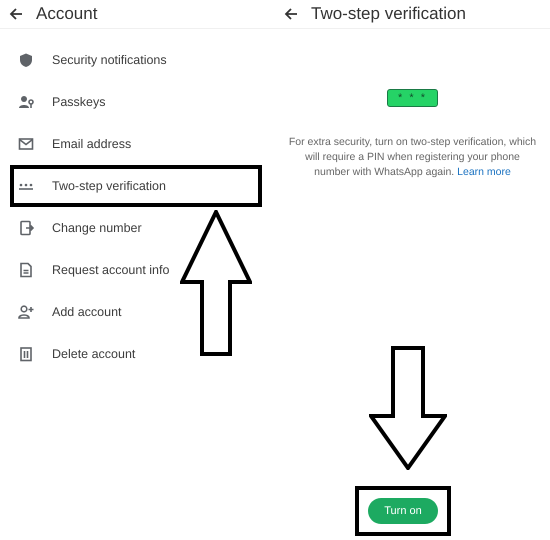  I want to click on trash-icon, so click(26, 354).